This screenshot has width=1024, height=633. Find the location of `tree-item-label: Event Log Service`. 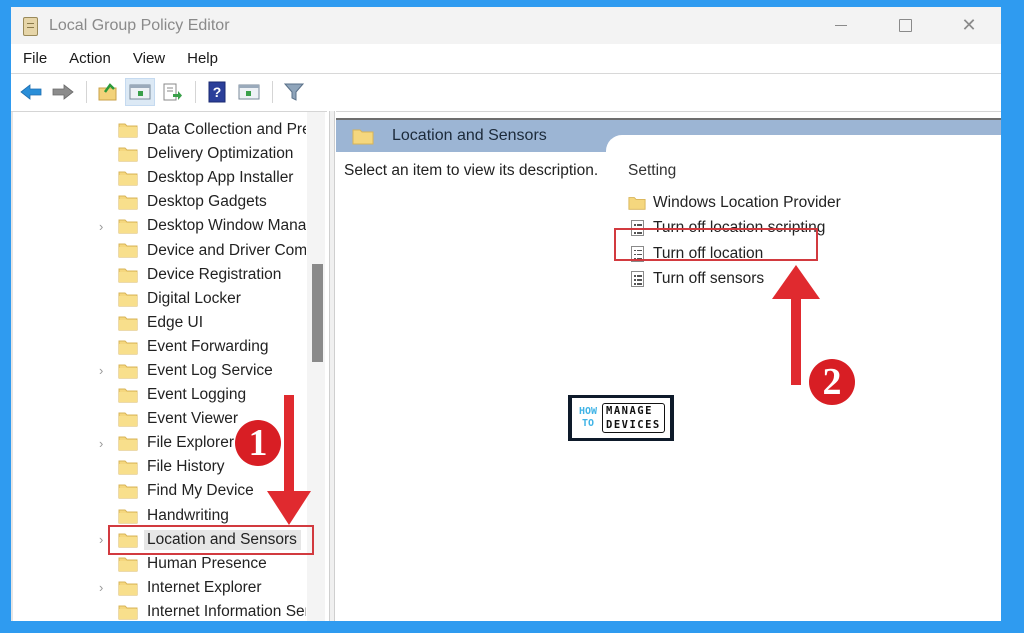

tree-item-label: Event Log Service is located at coordinates (210, 370).